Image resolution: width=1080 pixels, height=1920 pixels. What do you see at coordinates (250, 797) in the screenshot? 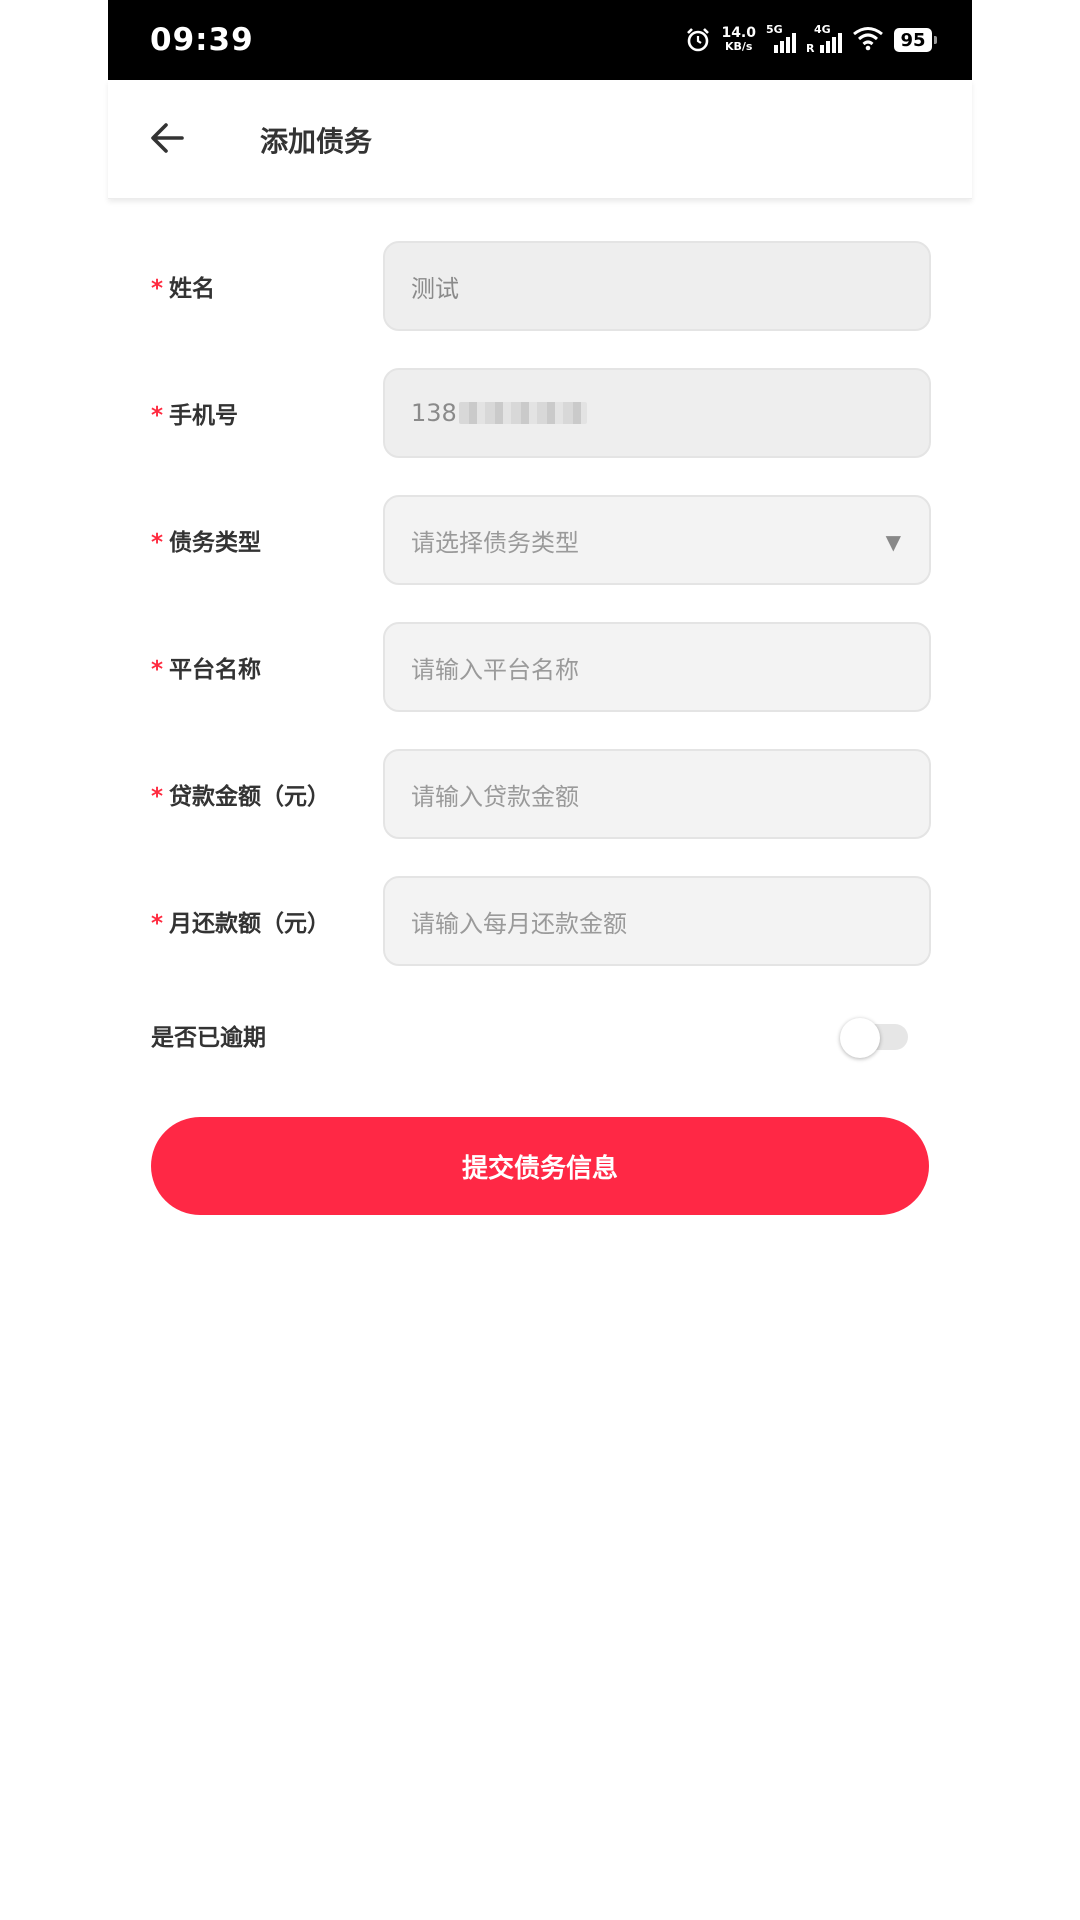
I see `loan-amount-label-text: 贷款金额（元）` at bounding box center [250, 797].